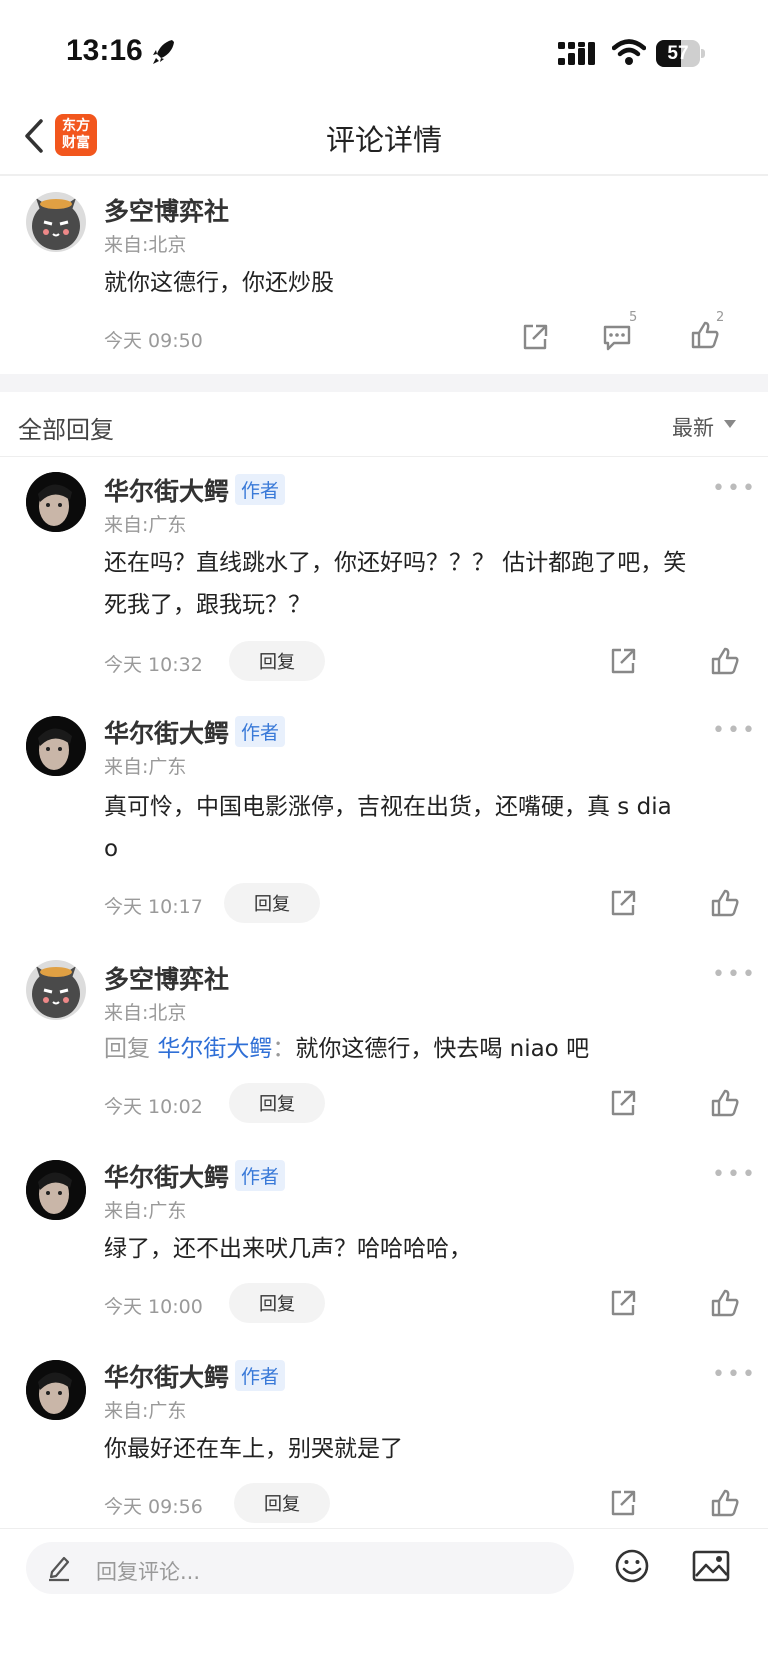 The image size is (768, 1669). Describe the element at coordinates (395, 563) in the screenshot. I see `reply-text-line: 还在吗？直线跳水了，你还好吗？？？ 估计都跑了吧，笑` at that location.